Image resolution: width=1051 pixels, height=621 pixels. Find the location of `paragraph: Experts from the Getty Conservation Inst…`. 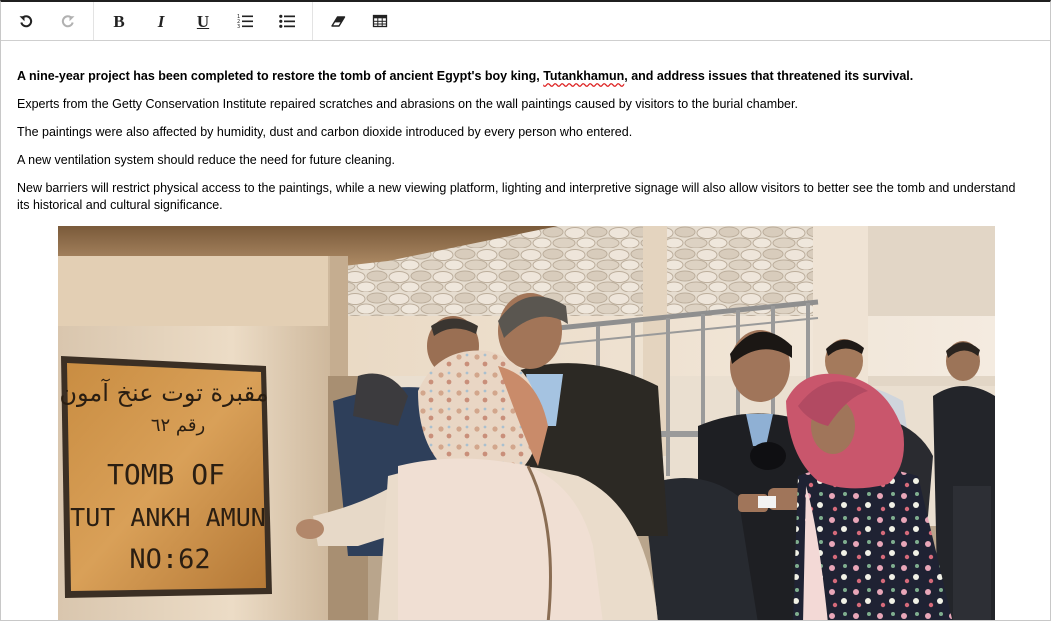

paragraph: Experts from the Getty Conservation Inst… is located at coordinates (407, 104).